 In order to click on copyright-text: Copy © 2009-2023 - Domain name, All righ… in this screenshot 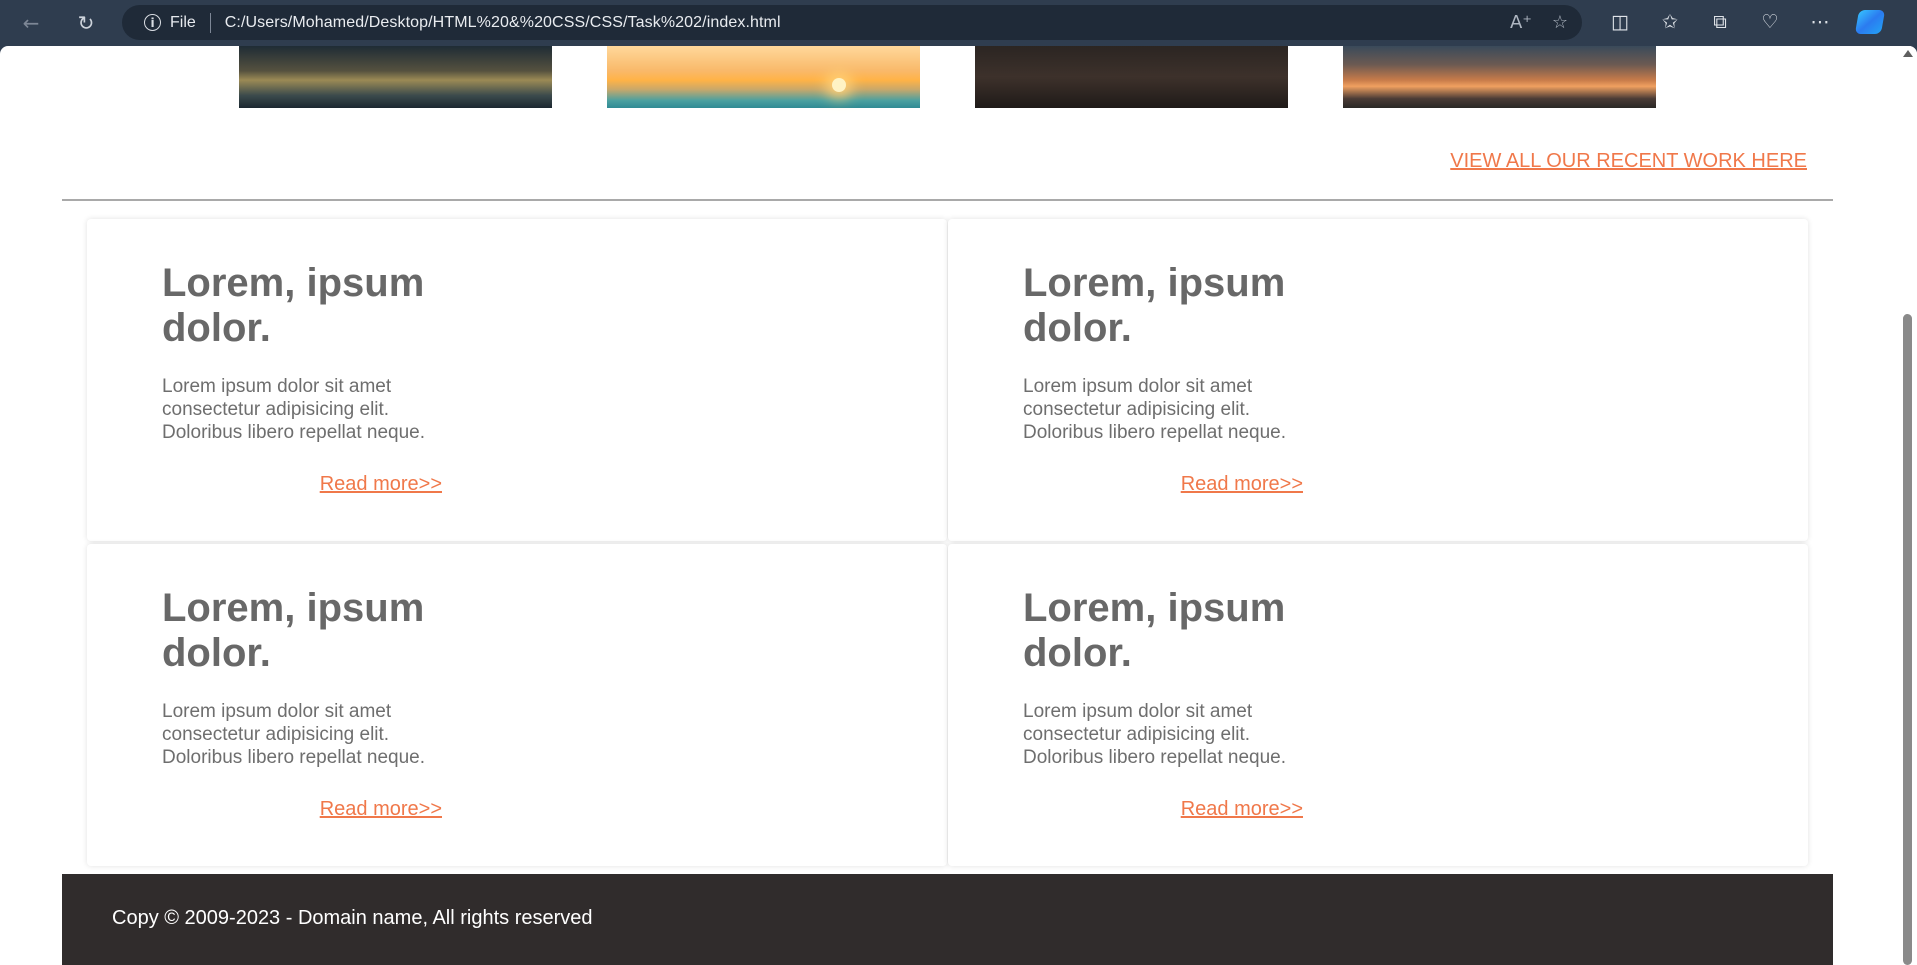, I will do `click(352, 918)`.